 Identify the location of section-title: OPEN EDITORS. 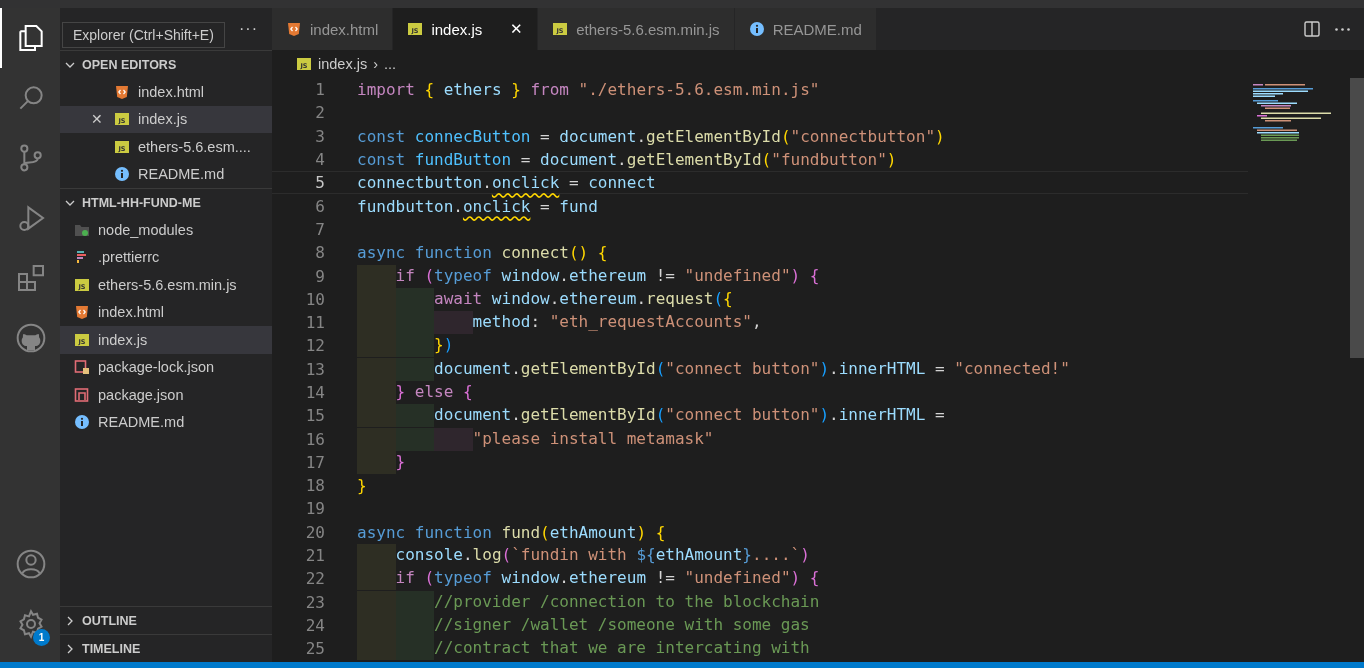
(129, 64).